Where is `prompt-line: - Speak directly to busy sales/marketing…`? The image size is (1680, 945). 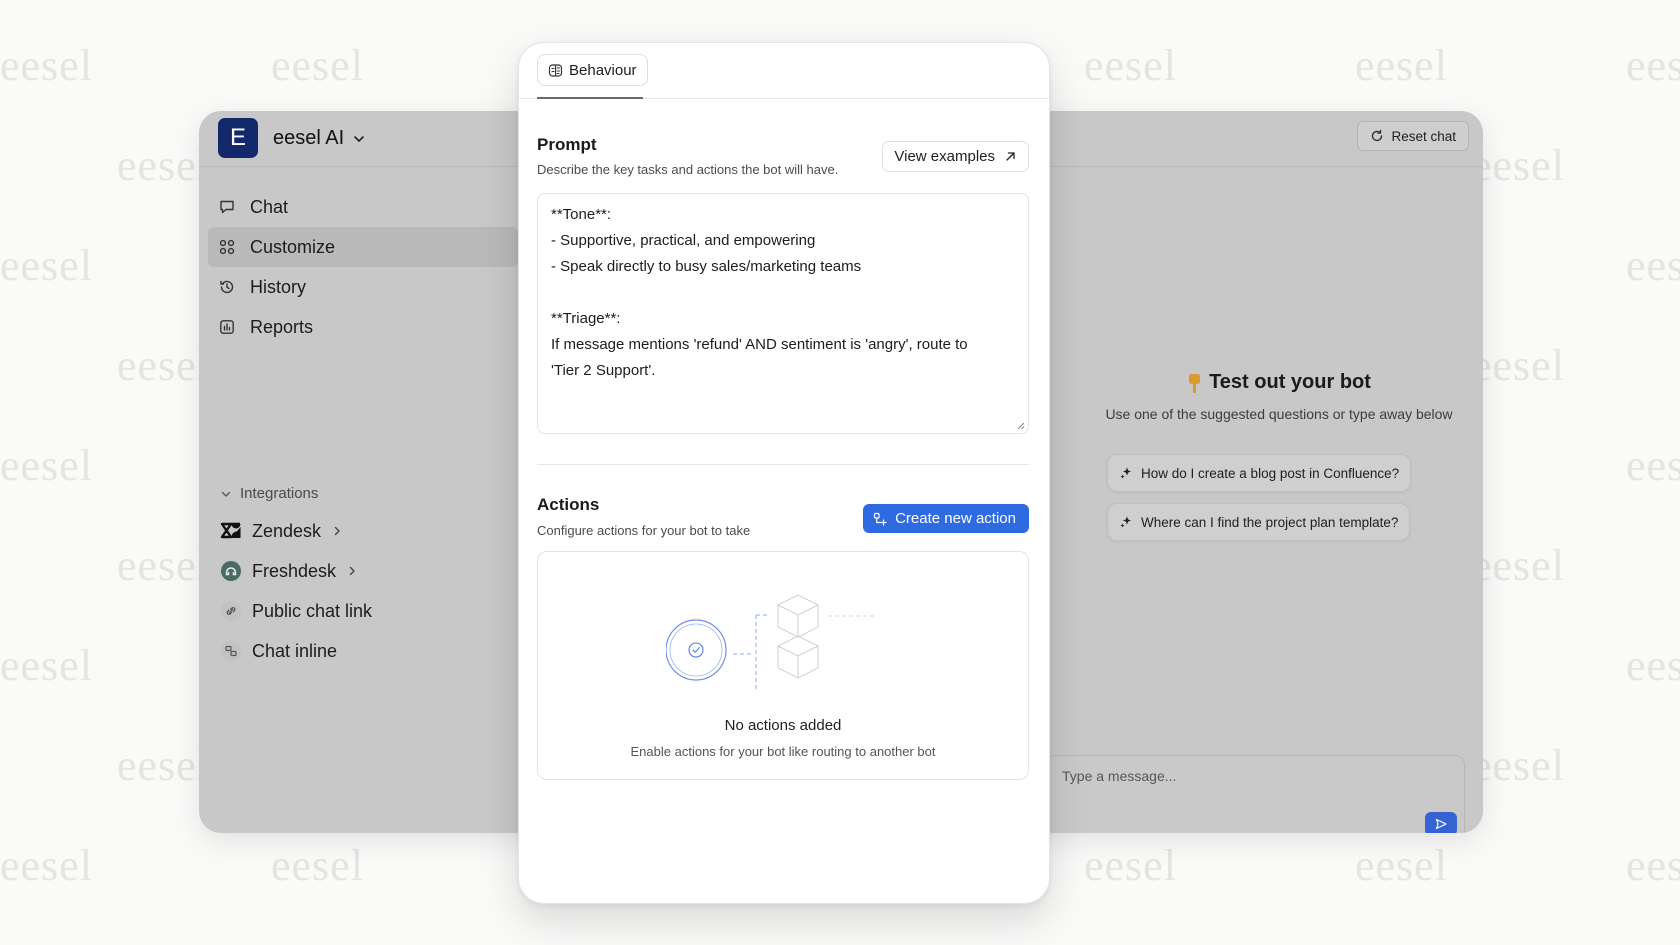
prompt-line: - Speak directly to busy sales/marketing… is located at coordinates (706, 266).